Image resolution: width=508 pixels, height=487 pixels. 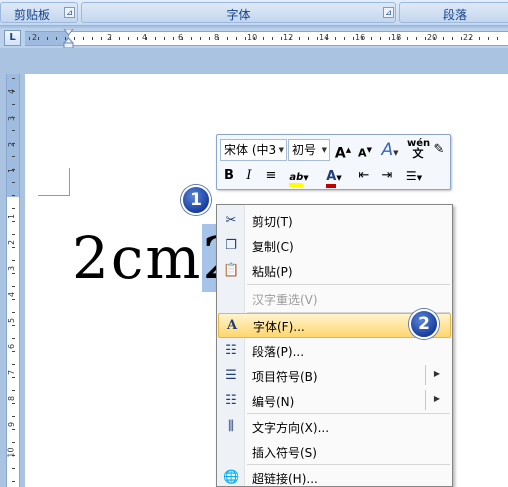 I want to click on ribbon-group-clipboard-label: 剪贴板, so click(x=31, y=15).